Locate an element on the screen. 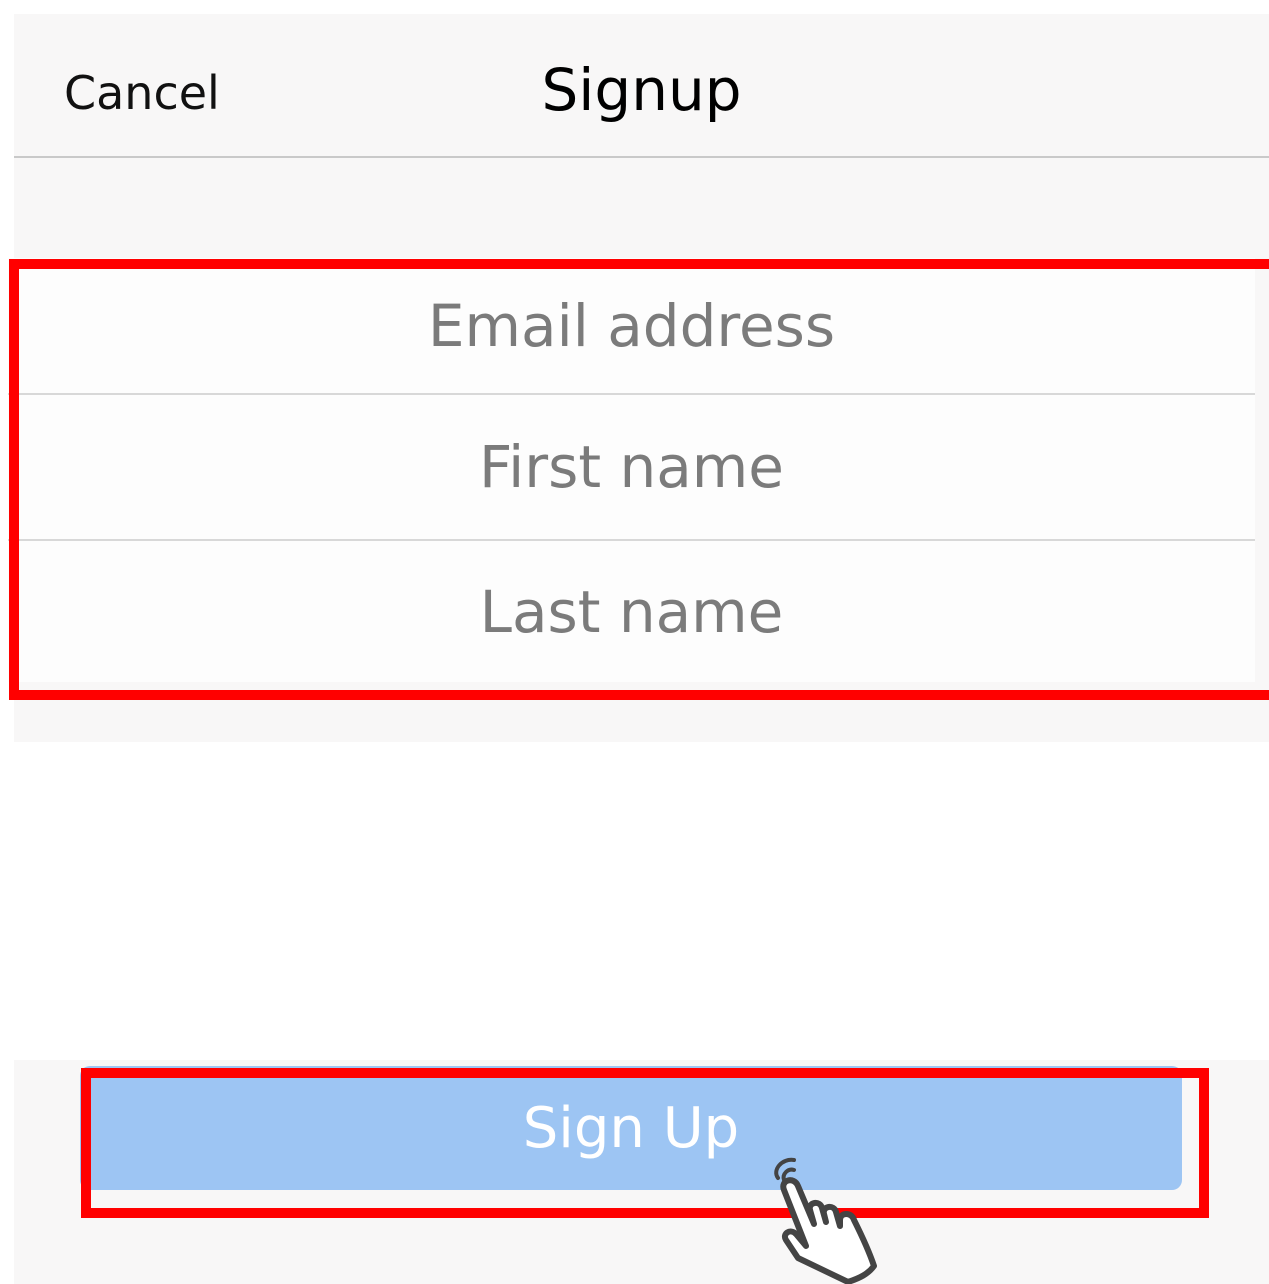 The image size is (1269, 1284). first-name-field: First name is located at coordinates (631, 468).